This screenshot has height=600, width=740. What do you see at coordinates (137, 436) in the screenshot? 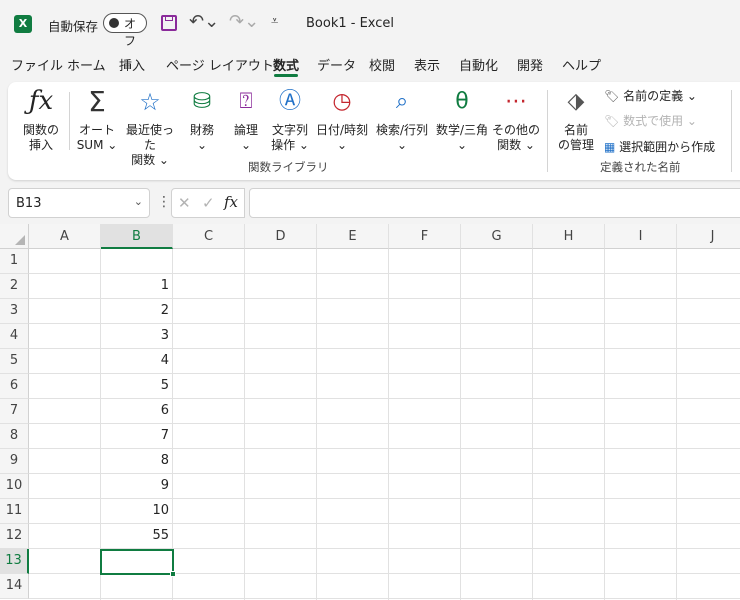
I see `cell-b8: 7` at bounding box center [137, 436].